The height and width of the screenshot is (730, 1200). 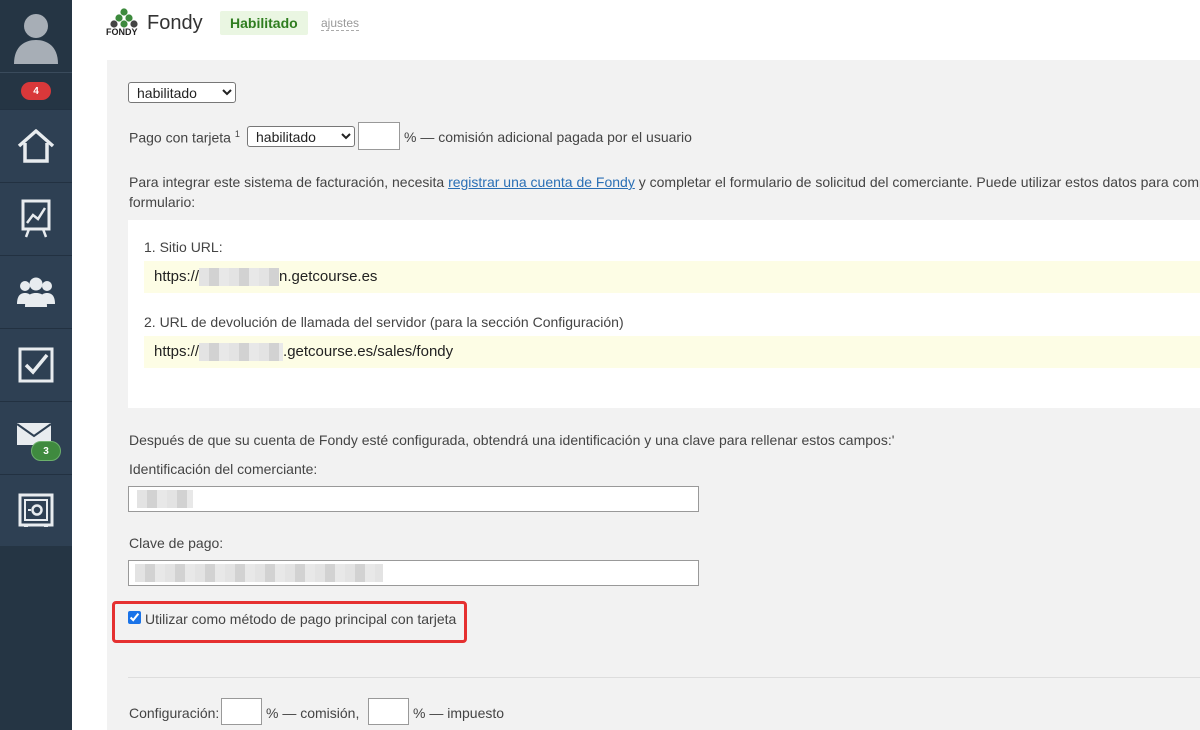 I want to click on payment-key-label: Clave de pago:, so click(x=176, y=543).